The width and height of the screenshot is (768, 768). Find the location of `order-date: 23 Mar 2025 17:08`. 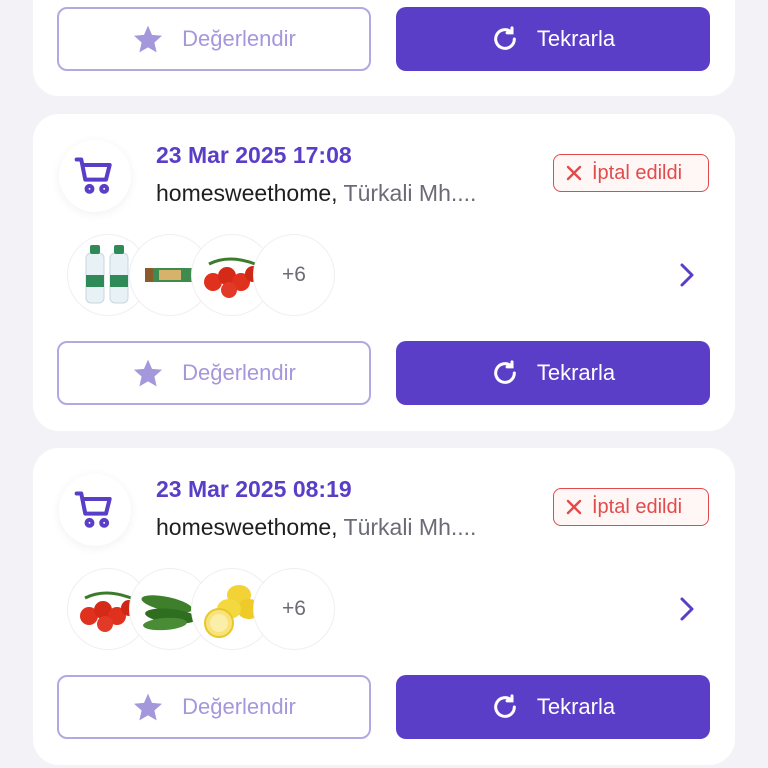

order-date: 23 Mar 2025 17:08 is located at coordinates (254, 155).